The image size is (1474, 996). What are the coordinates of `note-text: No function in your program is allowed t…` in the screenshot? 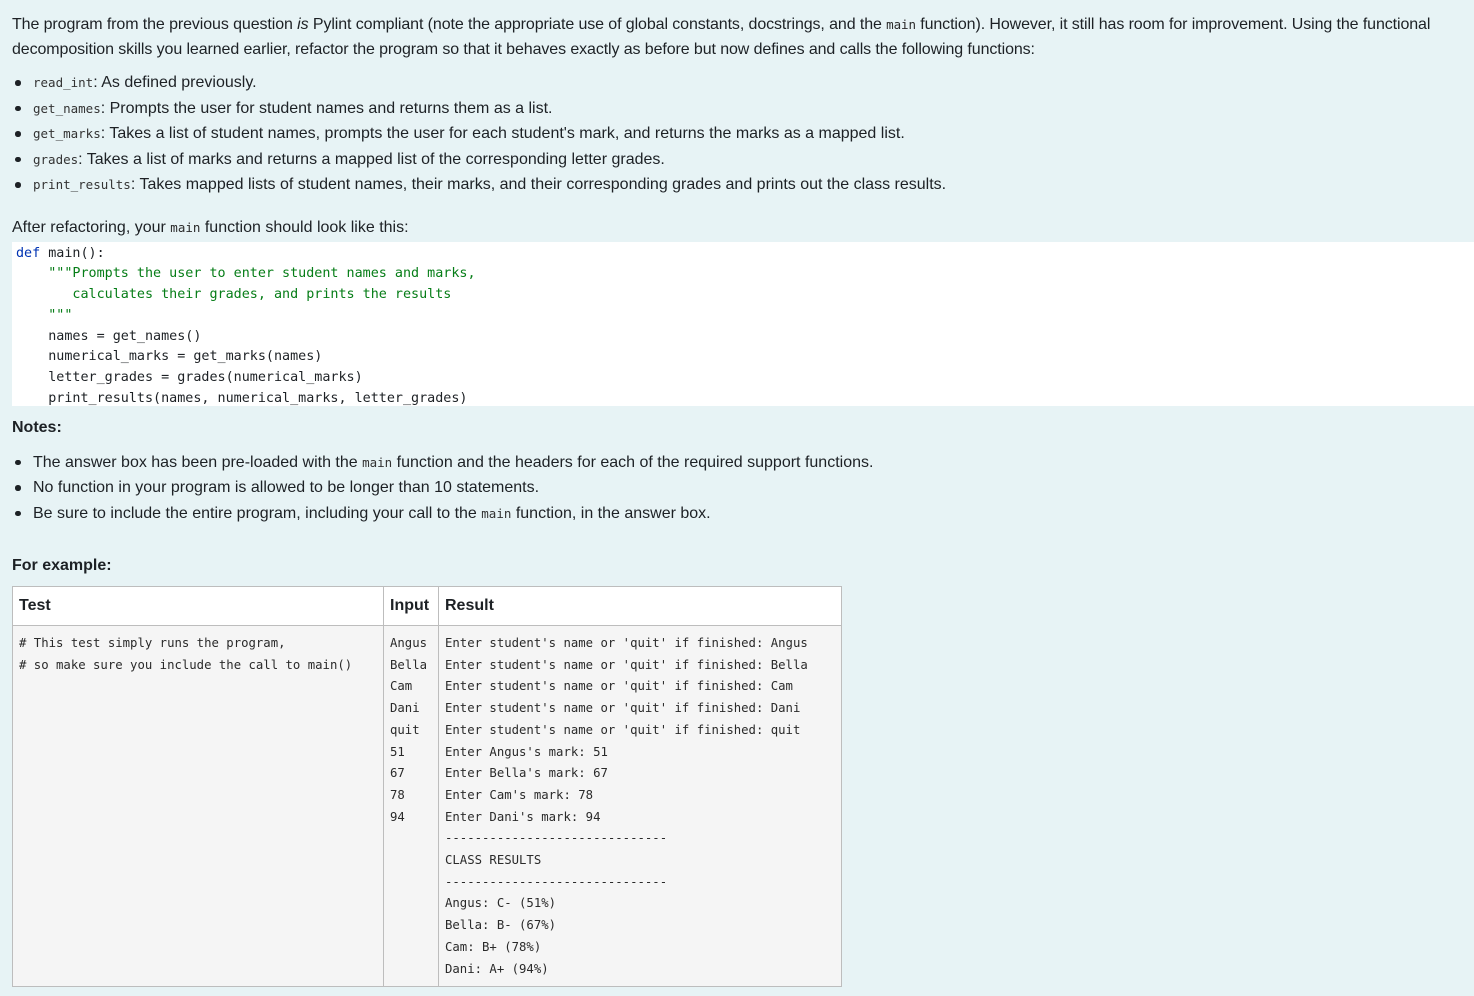 It's located at (286, 487).